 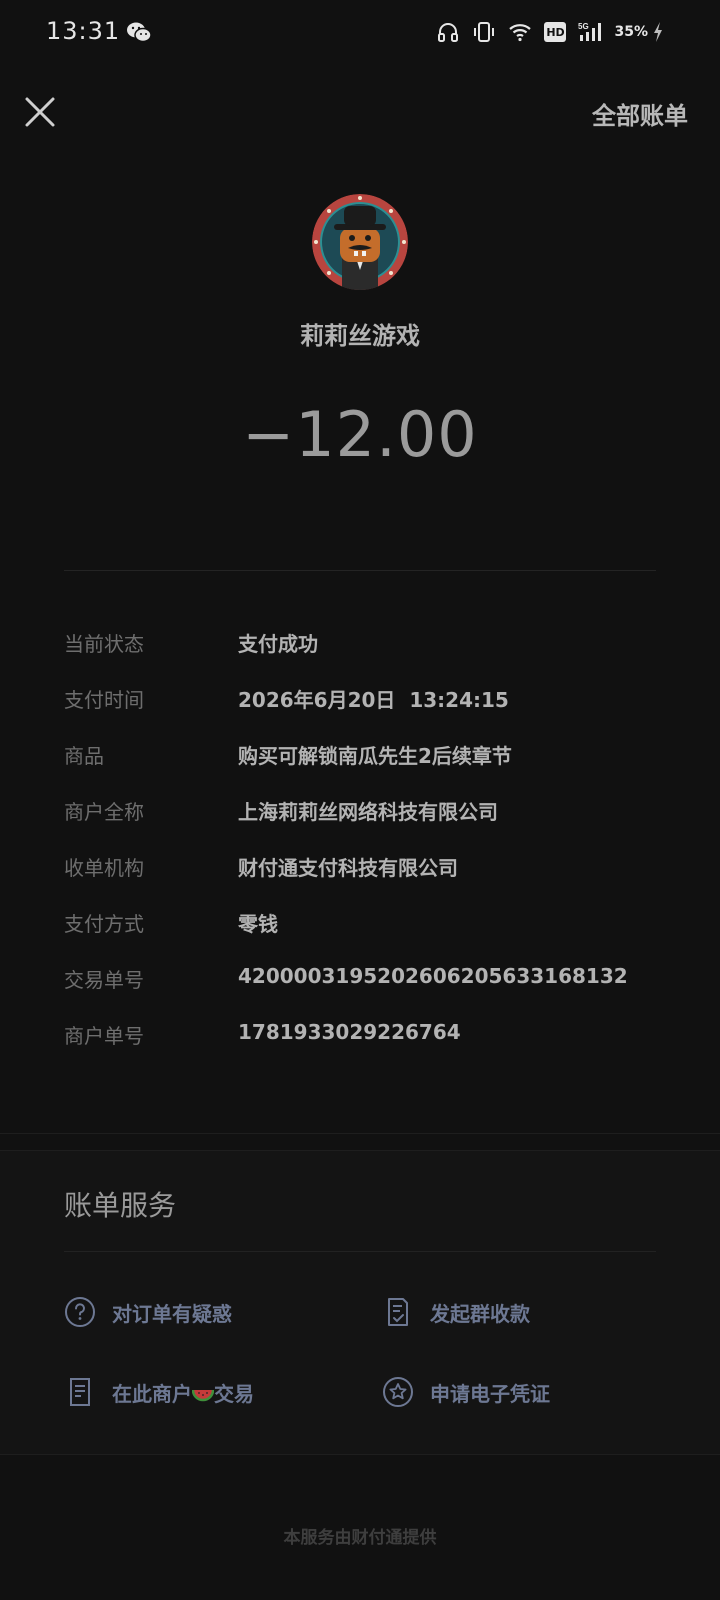 I want to click on detail-row-product: 商品 购买可解锁南瓜先生2后续章节, so click(x=360, y=762).